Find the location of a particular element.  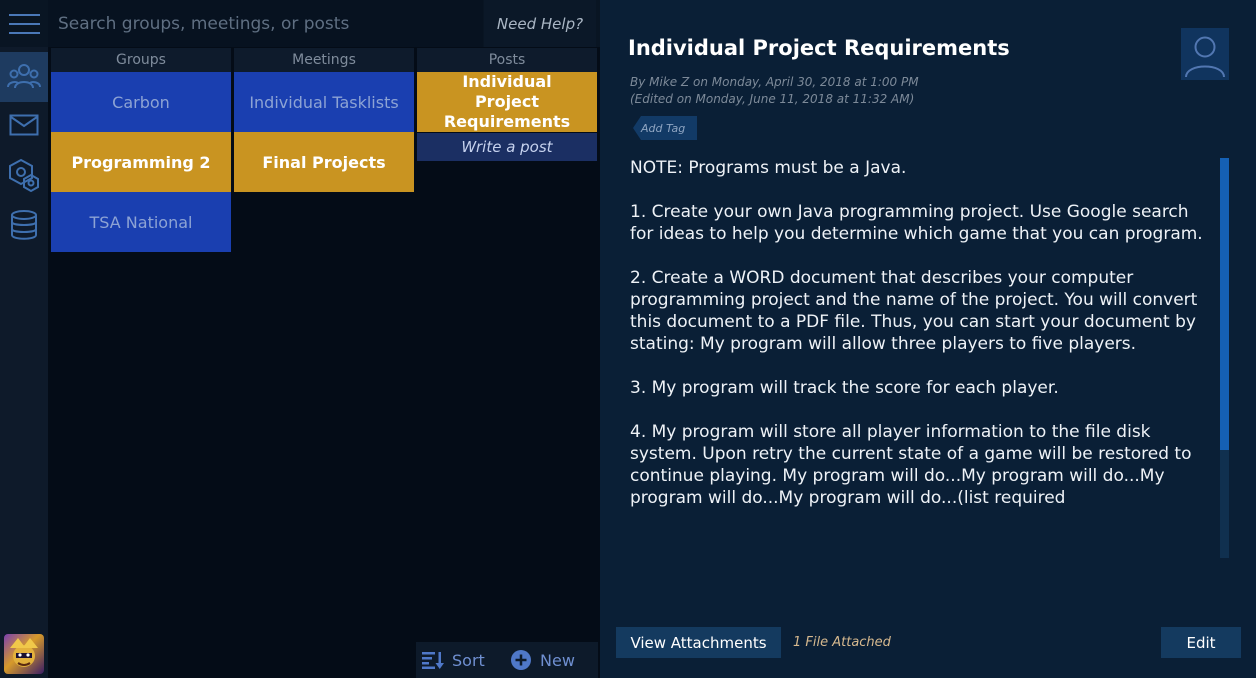

meeting-item-final-projects: Final Projects is located at coordinates (324, 162).